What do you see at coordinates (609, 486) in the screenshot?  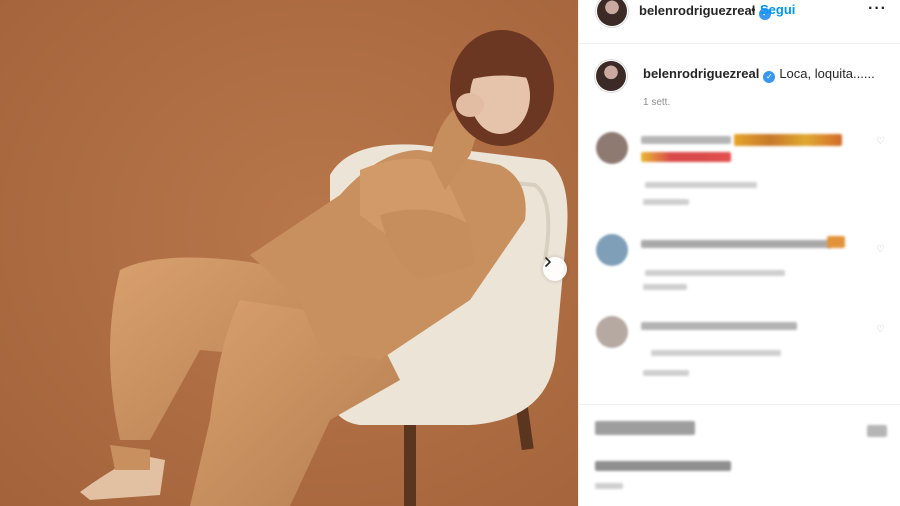 I see `date-obscured` at bounding box center [609, 486].